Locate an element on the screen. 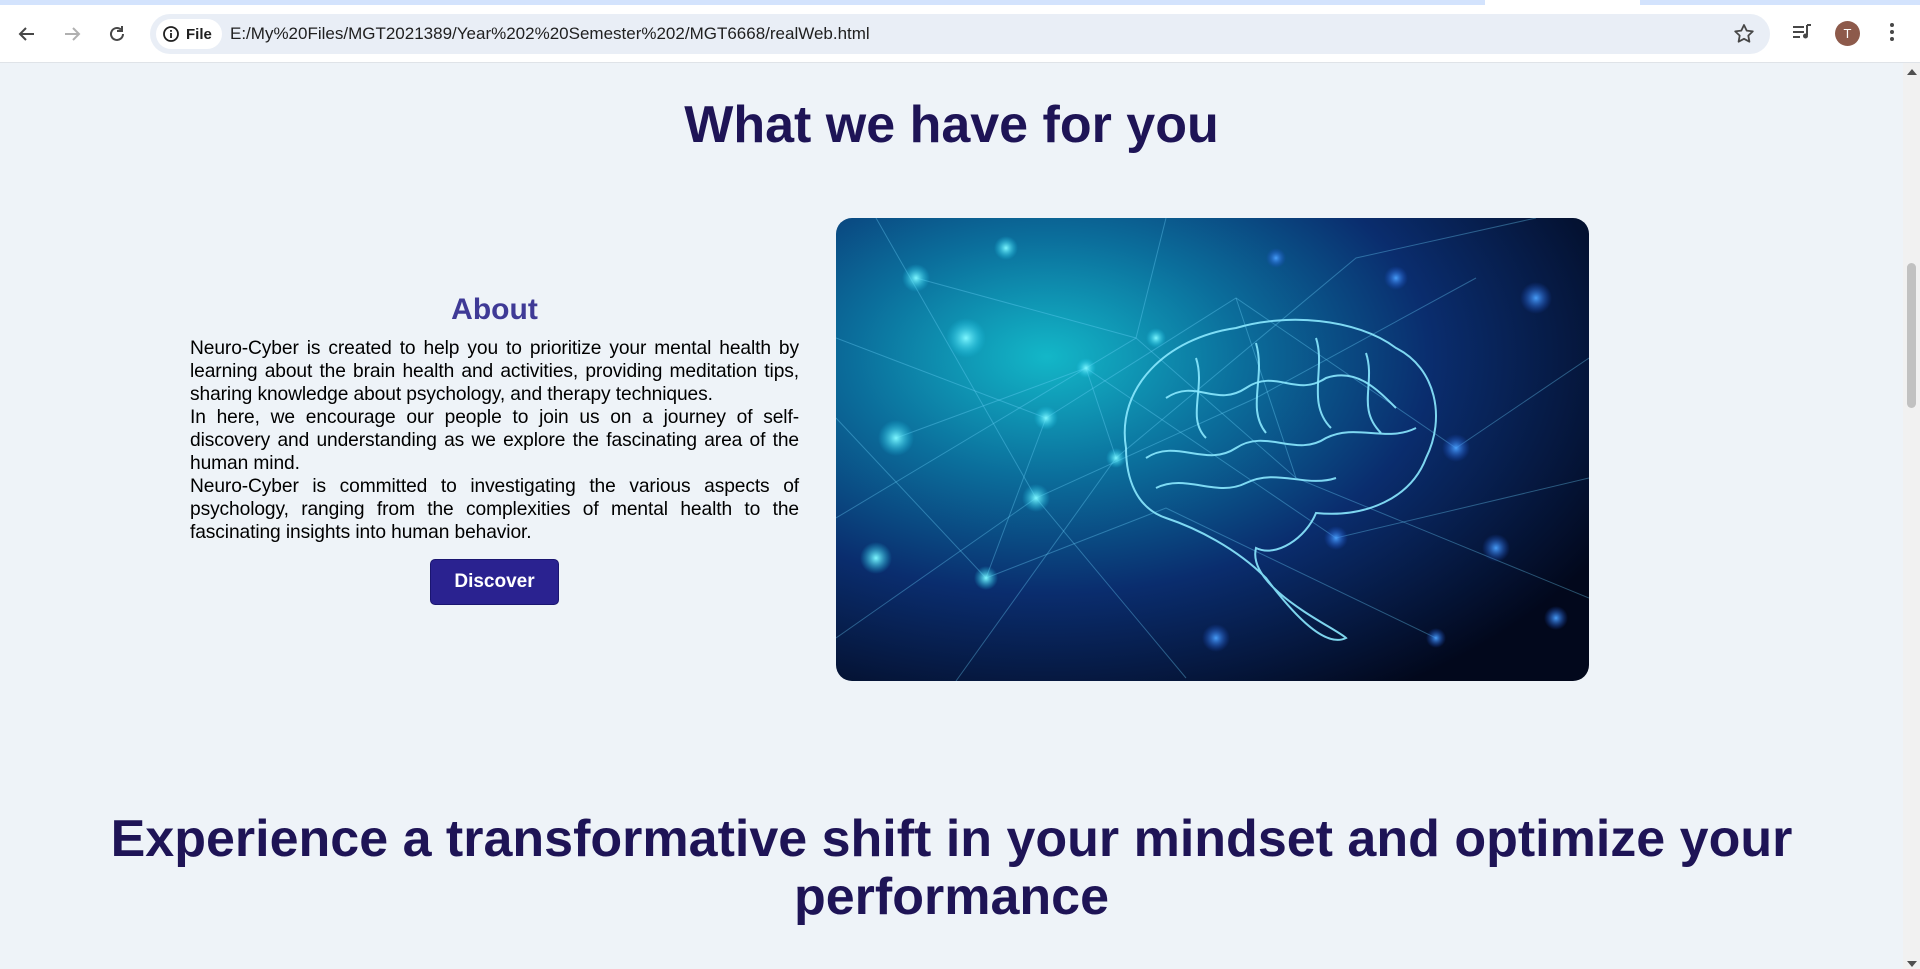 Image resolution: width=1920 pixels, height=969 pixels. profile-avatar: T is located at coordinates (1847, 33).